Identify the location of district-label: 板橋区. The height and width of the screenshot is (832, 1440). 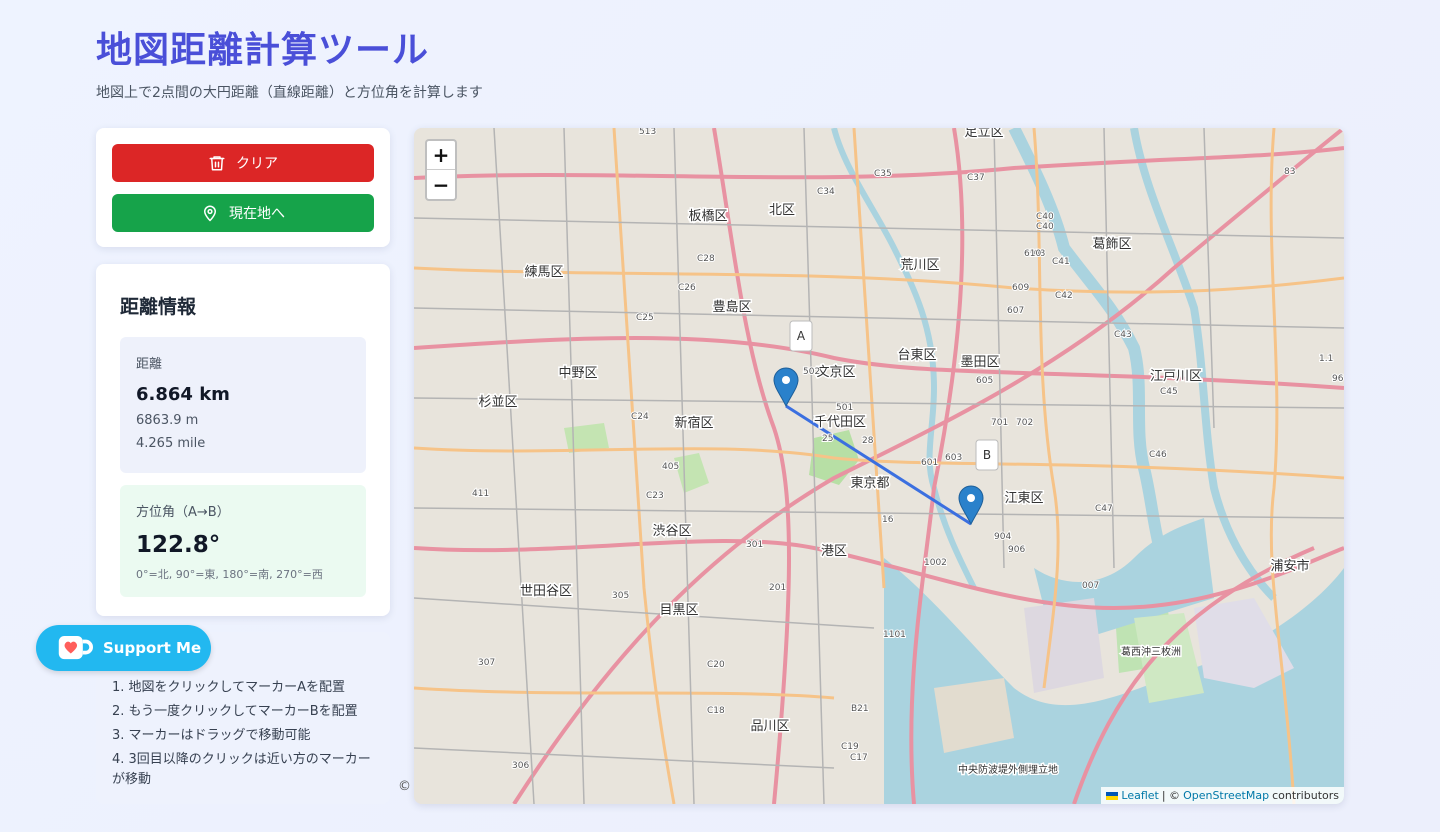
(707, 216).